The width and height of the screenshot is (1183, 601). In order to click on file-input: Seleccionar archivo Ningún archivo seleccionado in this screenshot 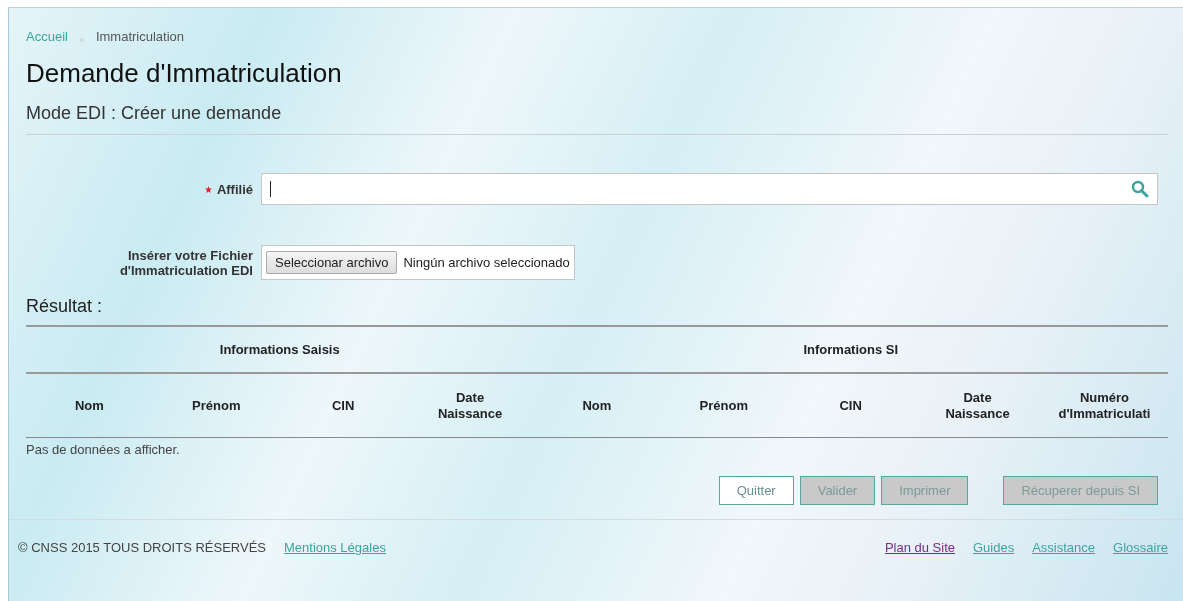, I will do `click(418, 262)`.